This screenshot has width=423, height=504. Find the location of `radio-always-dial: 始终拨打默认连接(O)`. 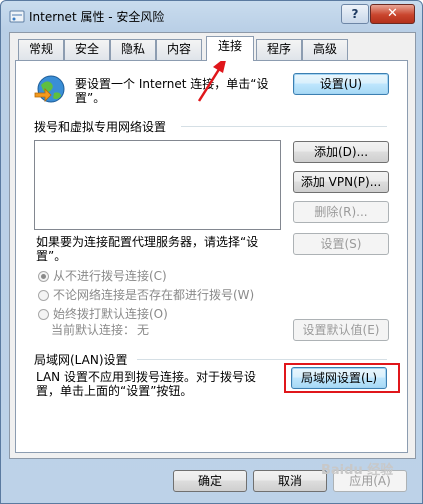

radio-always-dial: 始终拨打默认连接(O) is located at coordinates (103, 313).